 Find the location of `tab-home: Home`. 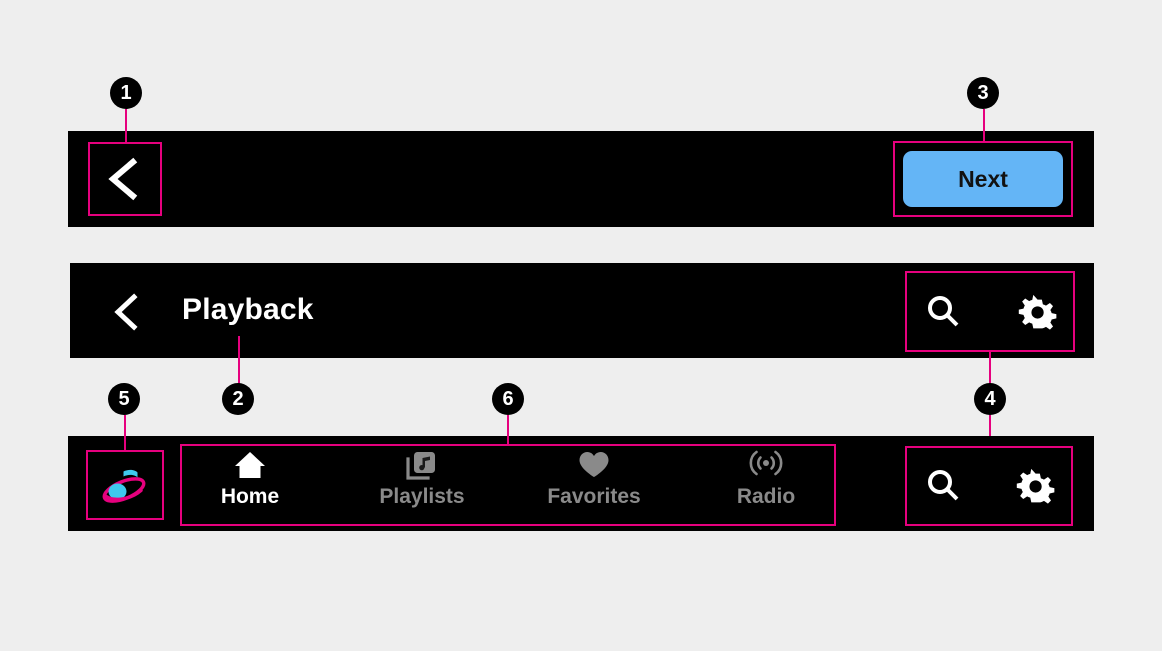

tab-home: Home is located at coordinates (250, 484).